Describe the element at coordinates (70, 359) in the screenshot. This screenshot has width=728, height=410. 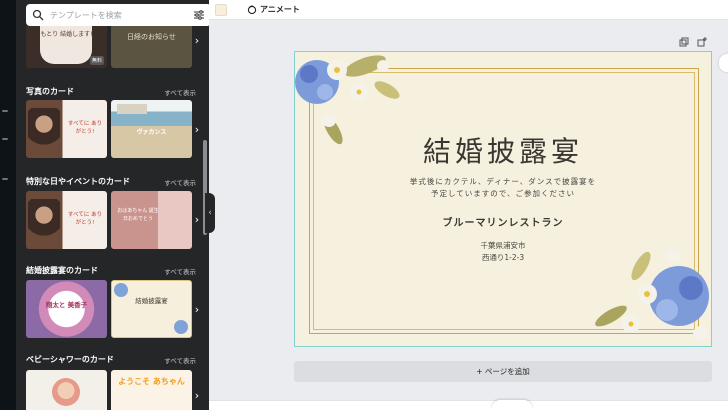
I see `section-title: ベビーシャワーのカード` at that location.